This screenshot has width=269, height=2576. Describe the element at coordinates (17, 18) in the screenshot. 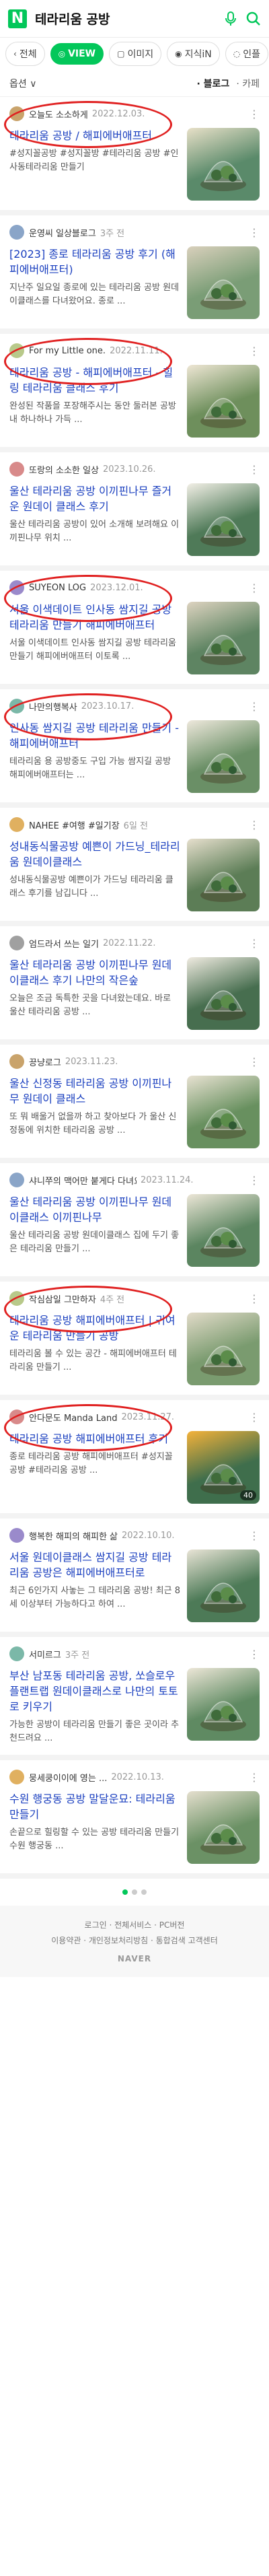

I see `naver-logo: N` at that location.